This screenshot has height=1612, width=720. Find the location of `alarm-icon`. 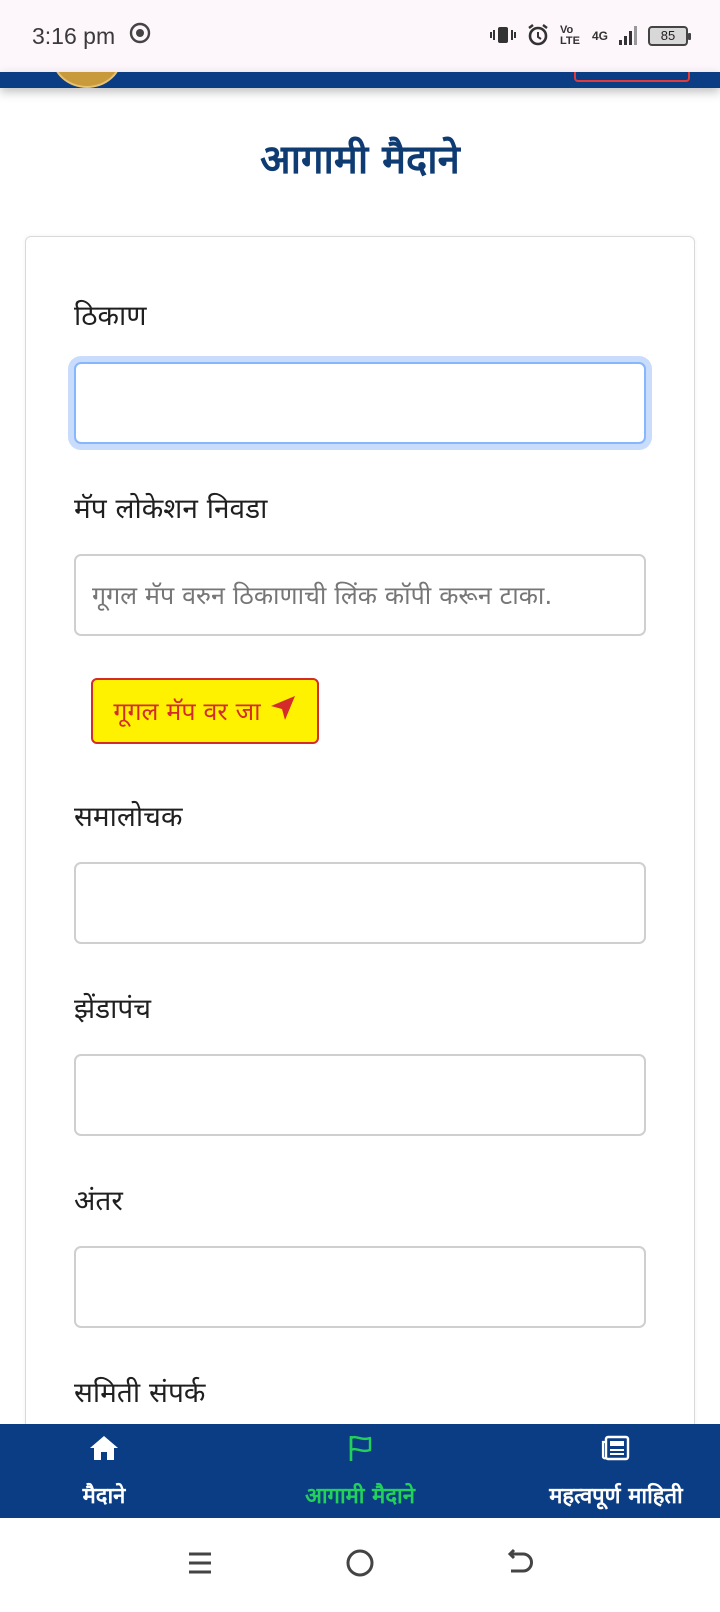

alarm-icon is located at coordinates (538, 36).